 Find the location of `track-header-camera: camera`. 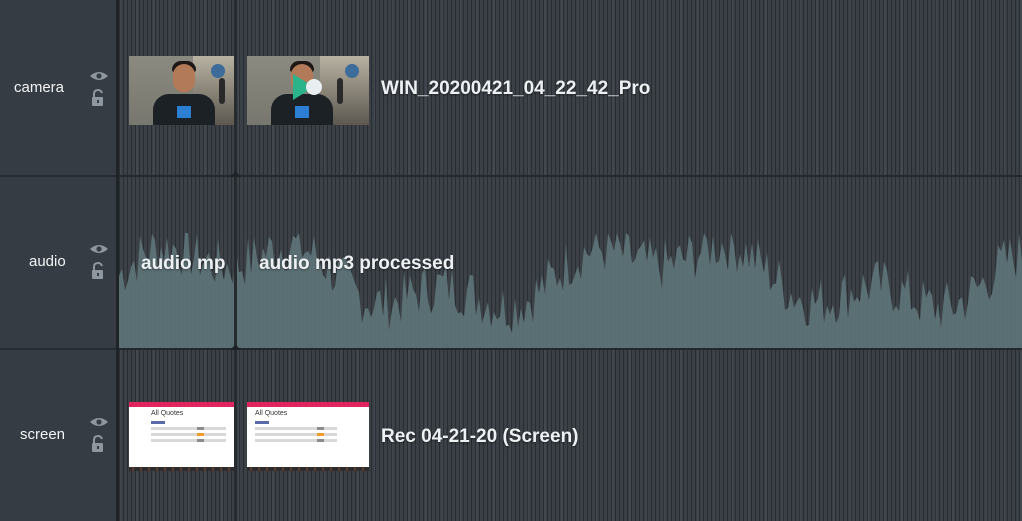

track-header-camera: camera is located at coordinates (58, 88).